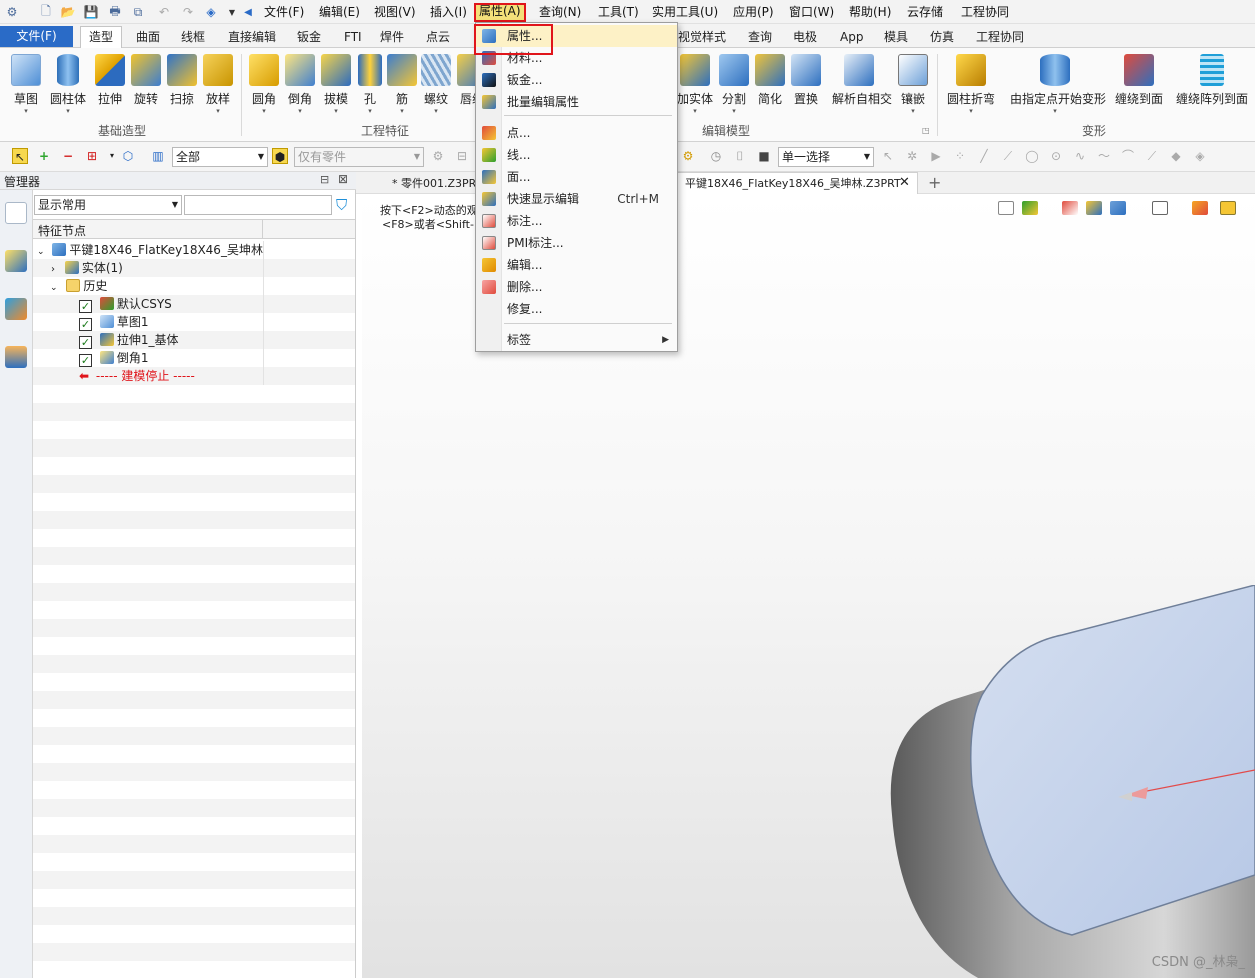 The width and height of the screenshot is (1255, 978). What do you see at coordinates (1000, 37) in the screenshot?
I see `tab-collaboration: 工程协同` at bounding box center [1000, 37].